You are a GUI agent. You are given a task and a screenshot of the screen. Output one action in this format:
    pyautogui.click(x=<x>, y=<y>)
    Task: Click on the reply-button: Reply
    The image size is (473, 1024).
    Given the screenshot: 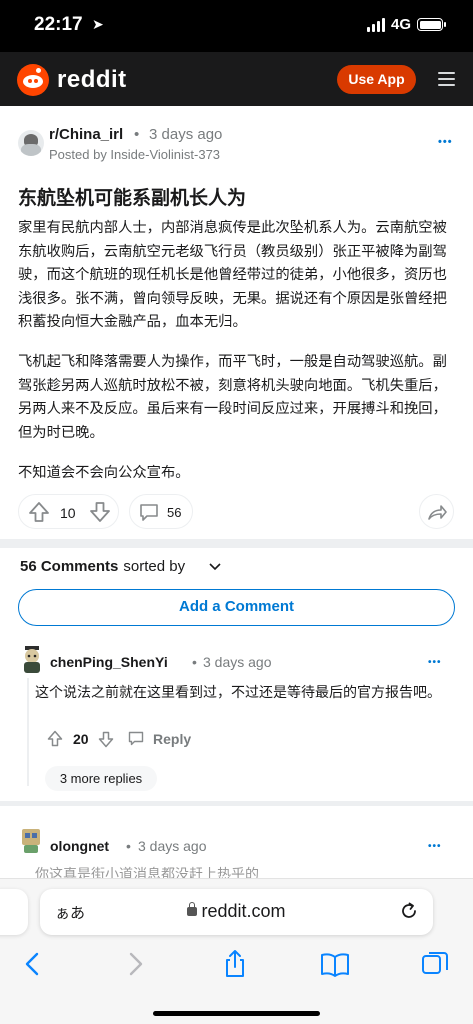 What is the action you would take?
    pyautogui.click(x=172, y=739)
    